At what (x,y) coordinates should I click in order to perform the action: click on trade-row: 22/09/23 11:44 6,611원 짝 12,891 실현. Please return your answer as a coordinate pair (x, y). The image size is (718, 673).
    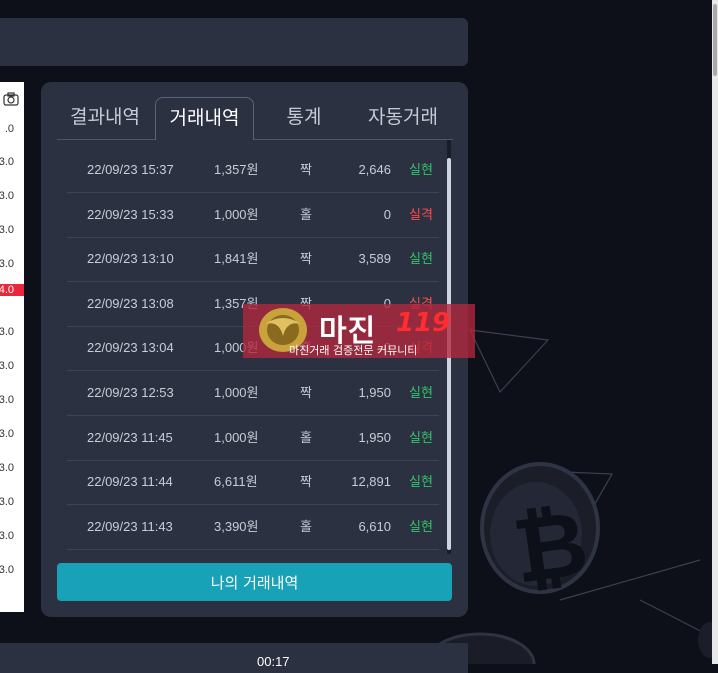
    Looking at the image, I should click on (253, 483).